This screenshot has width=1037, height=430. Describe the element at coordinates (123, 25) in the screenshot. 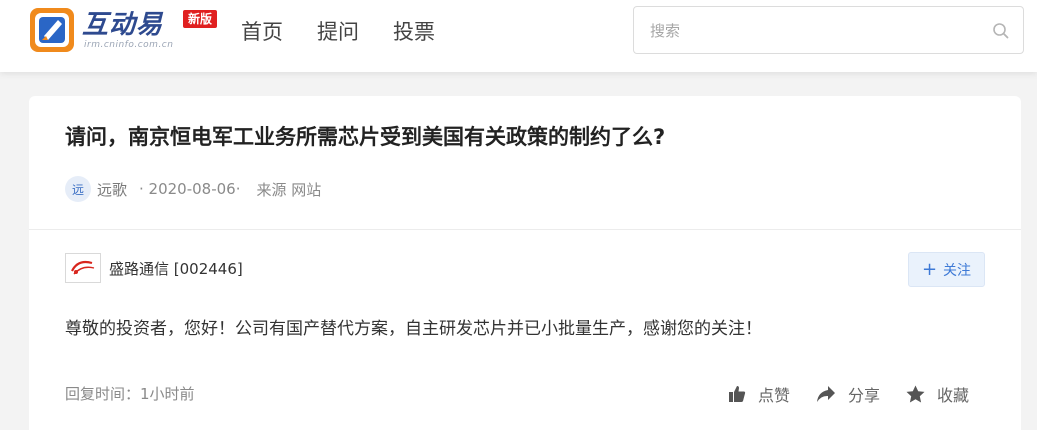

I see `logo-title: 互动易` at that location.